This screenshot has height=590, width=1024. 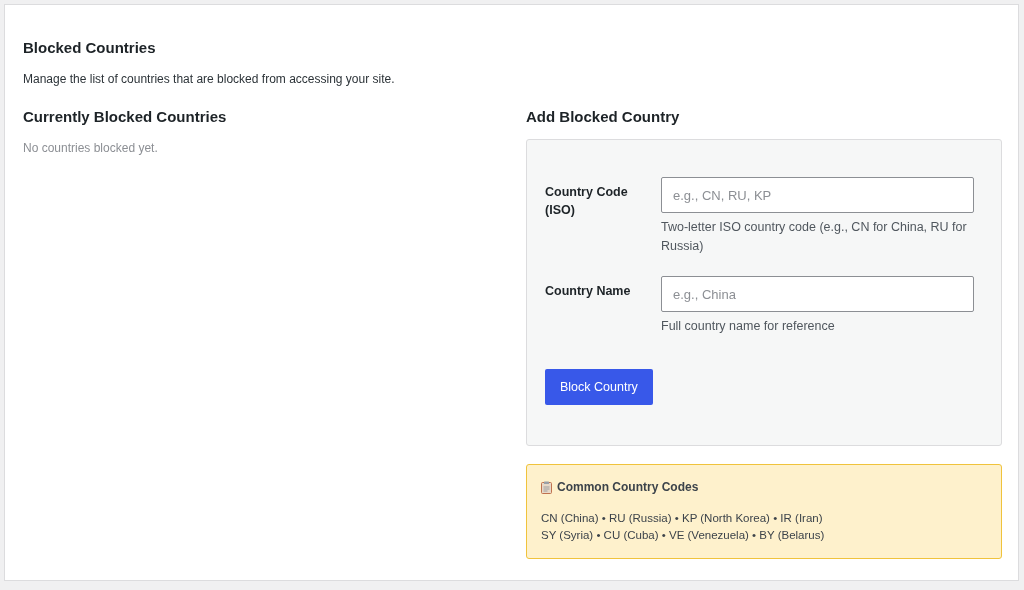 I want to click on section-heading: Currently Blocked Countries, so click(x=125, y=116).